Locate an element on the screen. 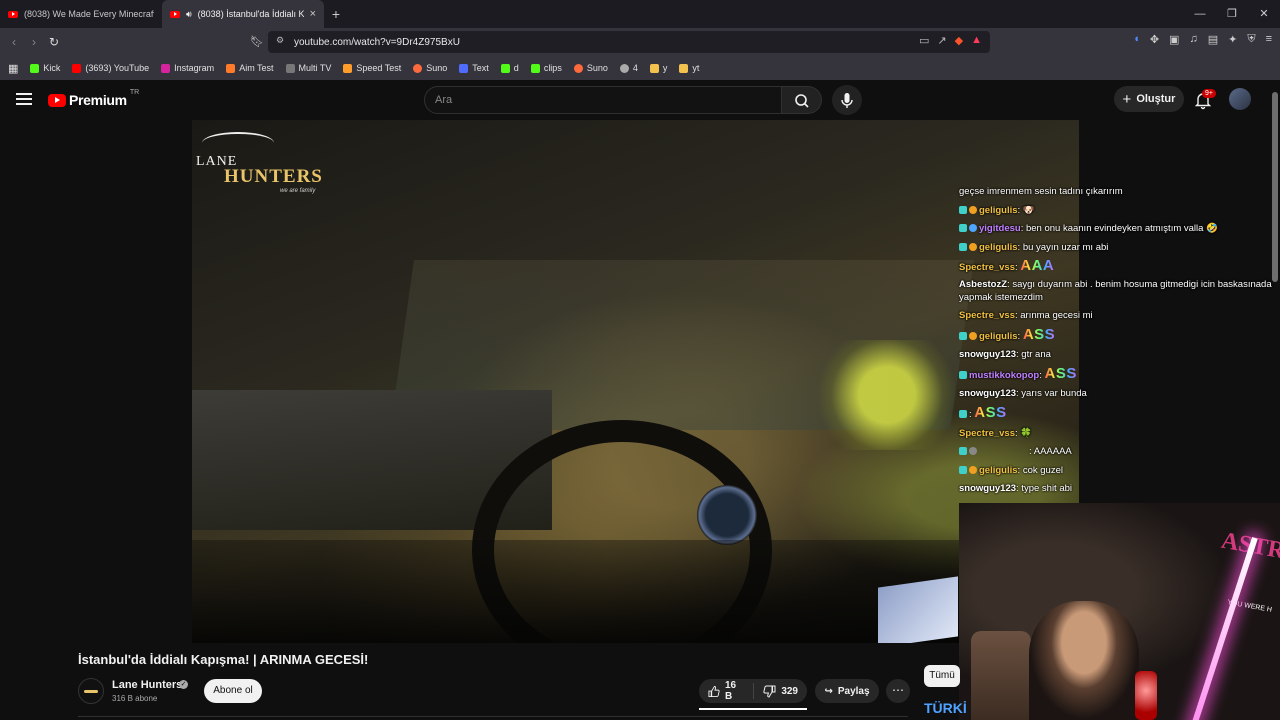 This screenshot has height=720, width=1280. sidebar-icon: ▣ is located at coordinates (1174, 39).